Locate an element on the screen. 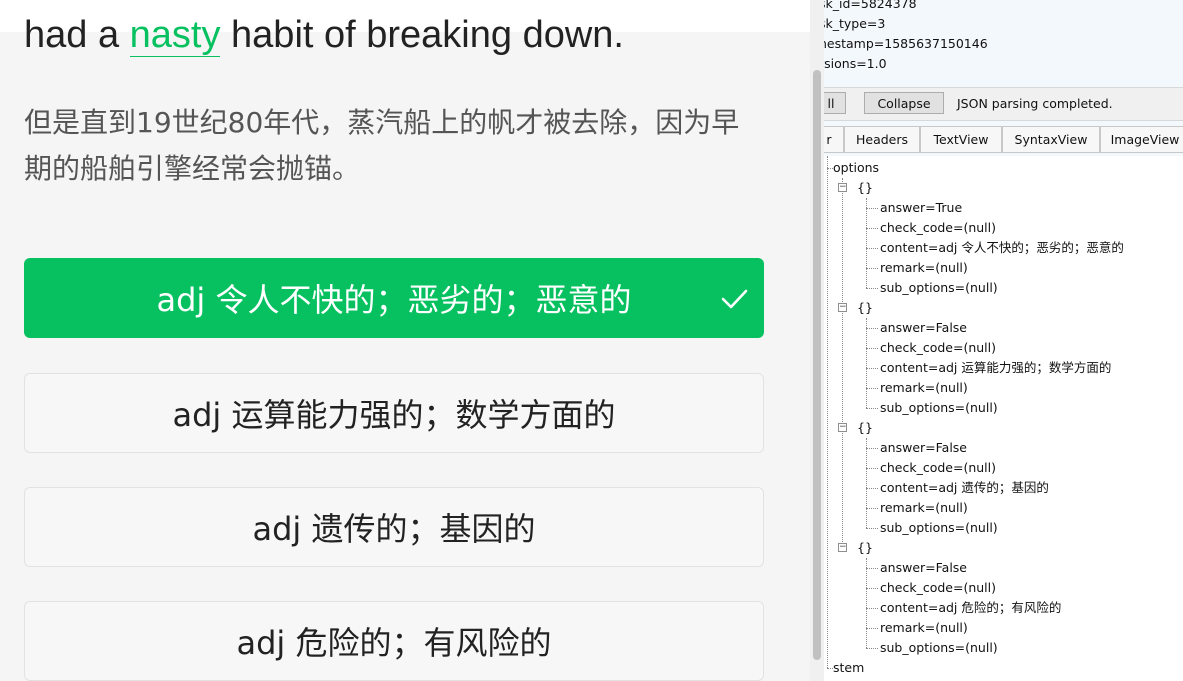 This screenshot has width=1183, height=681. tree-leaf: content=adj 令人不快的；恶劣的；恶意的 is located at coordinates (1002, 248).